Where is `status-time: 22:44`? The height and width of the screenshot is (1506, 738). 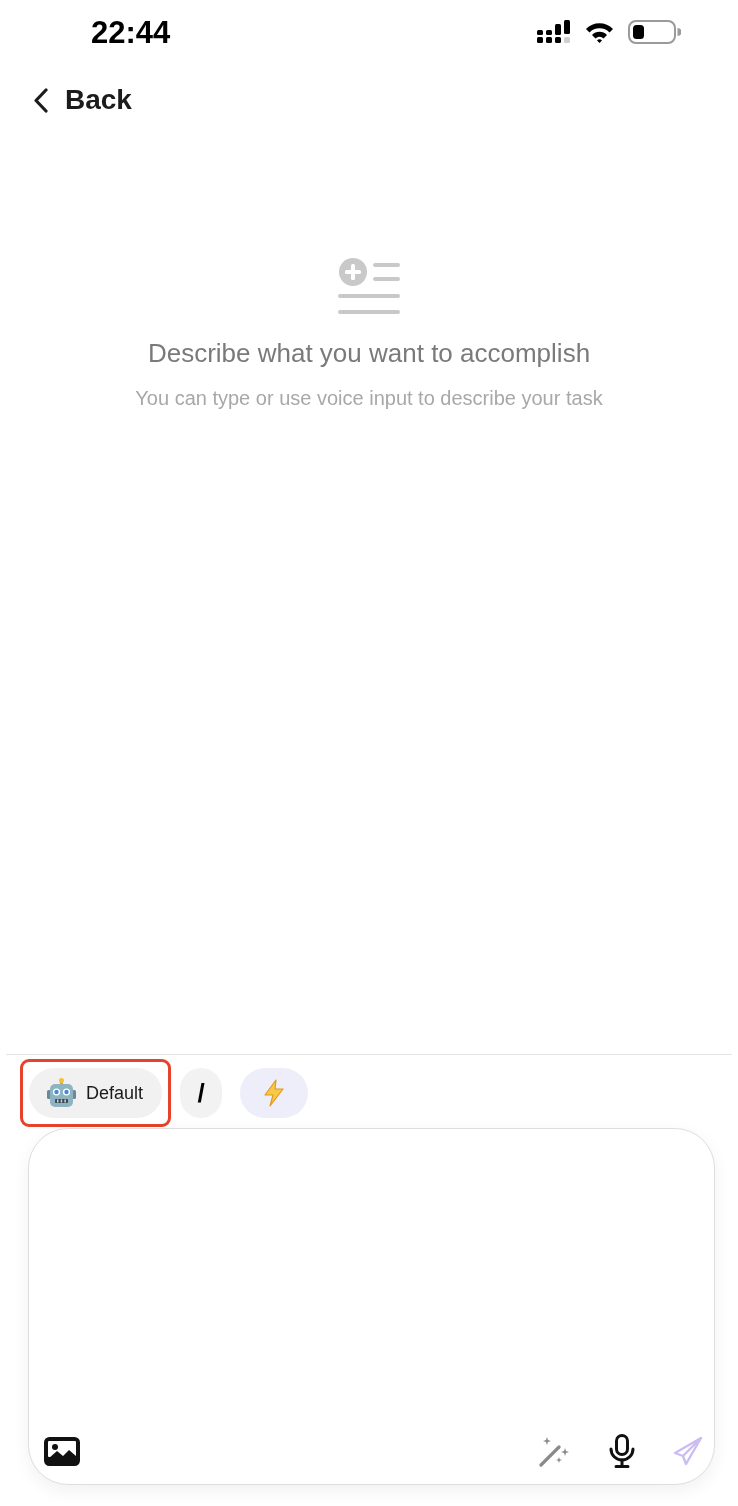
status-time: 22:44 is located at coordinates (131, 32).